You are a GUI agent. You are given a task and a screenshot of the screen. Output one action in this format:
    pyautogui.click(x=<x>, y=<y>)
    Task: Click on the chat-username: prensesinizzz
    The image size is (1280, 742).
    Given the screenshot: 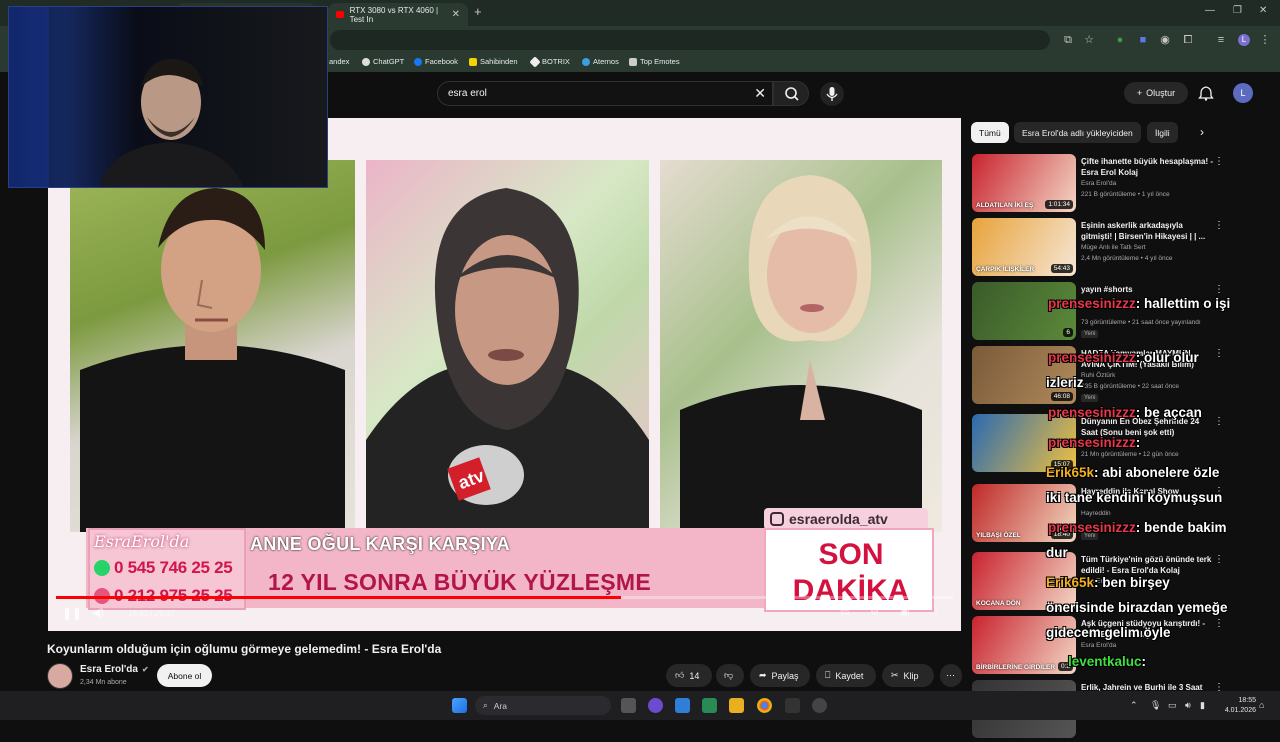 What is the action you would take?
    pyautogui.click(x=1092, y=442)
    